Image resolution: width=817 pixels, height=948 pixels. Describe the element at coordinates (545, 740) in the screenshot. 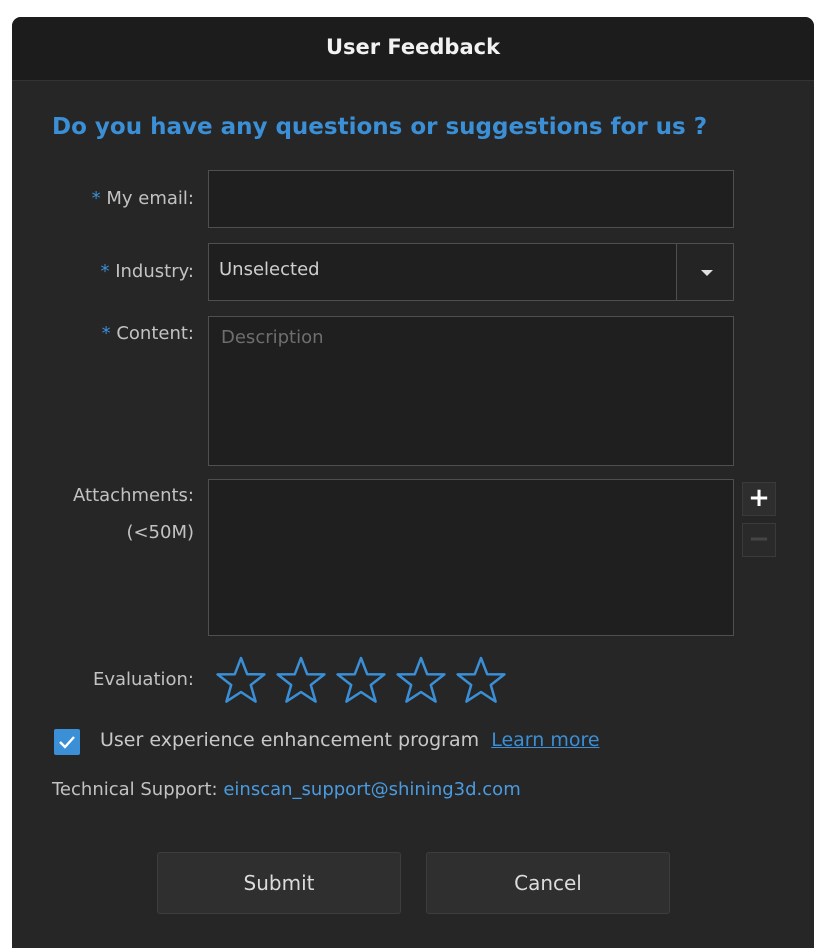

I see `learn-more-link: Learn more` at that location.